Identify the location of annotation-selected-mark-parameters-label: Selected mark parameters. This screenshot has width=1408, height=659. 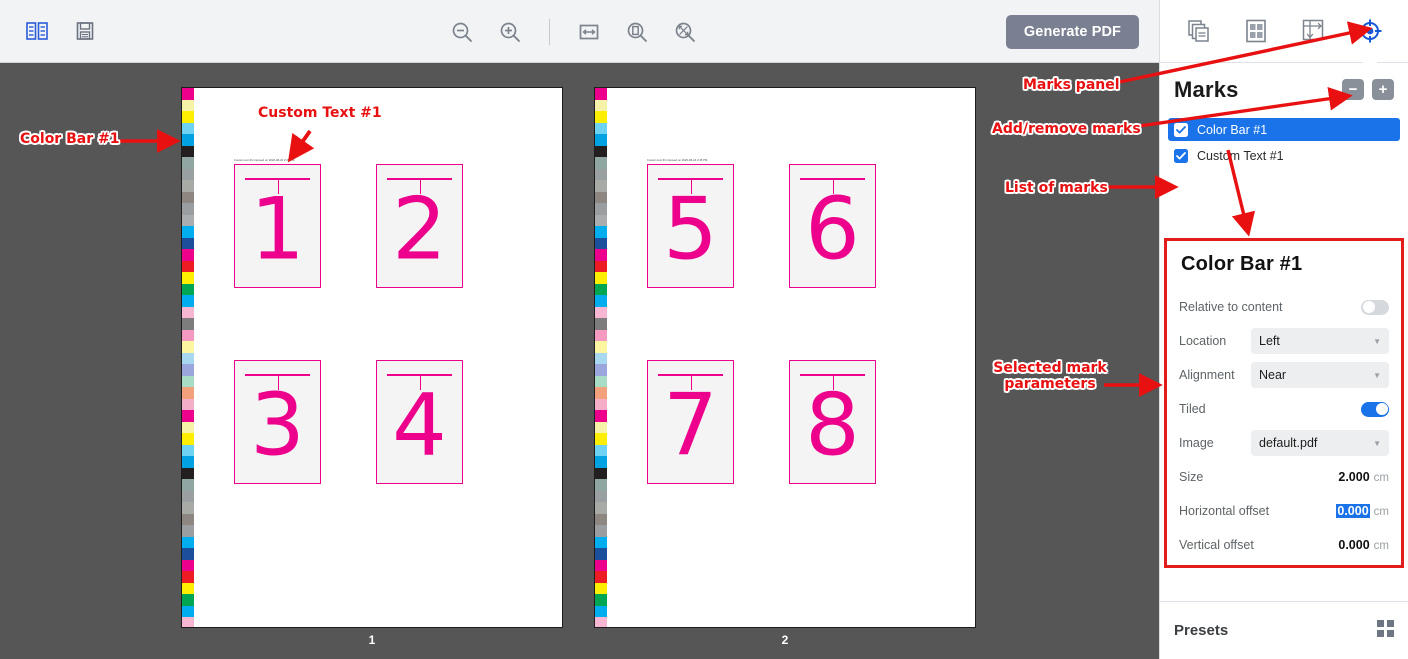
(1050, 376).